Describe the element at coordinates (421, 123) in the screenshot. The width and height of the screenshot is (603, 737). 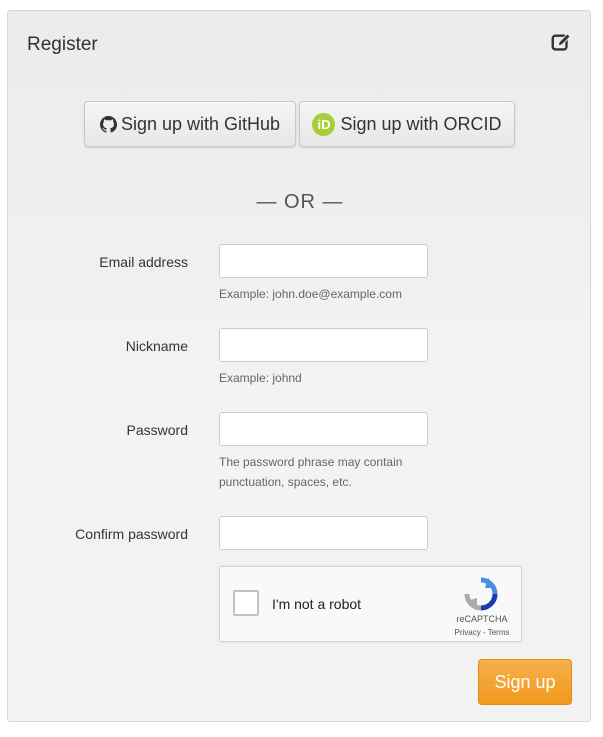
I see `orcid-signup-label: Sign up with ORCID` at that location.